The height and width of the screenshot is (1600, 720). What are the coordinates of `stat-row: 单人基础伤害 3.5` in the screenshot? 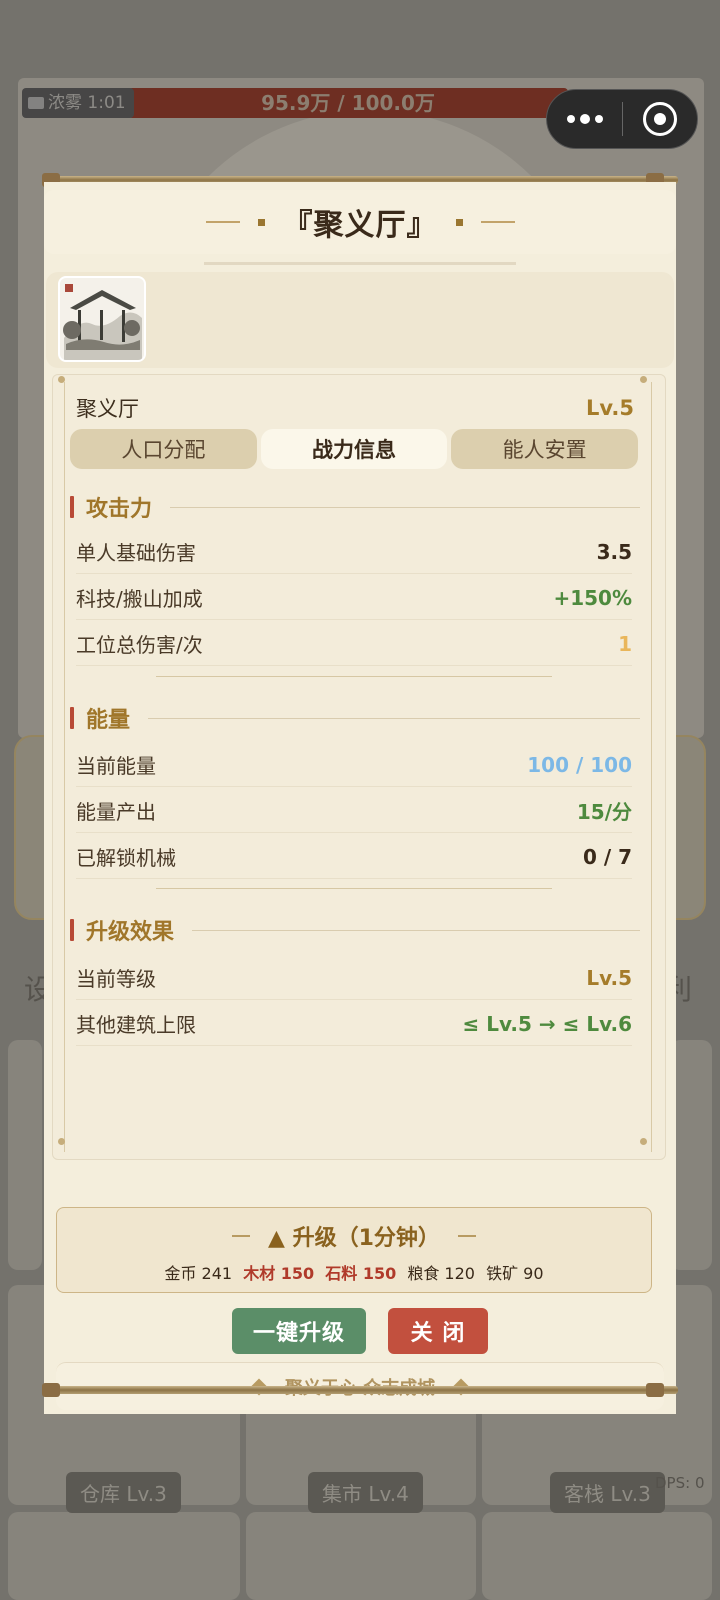 It's located at (354, 552).